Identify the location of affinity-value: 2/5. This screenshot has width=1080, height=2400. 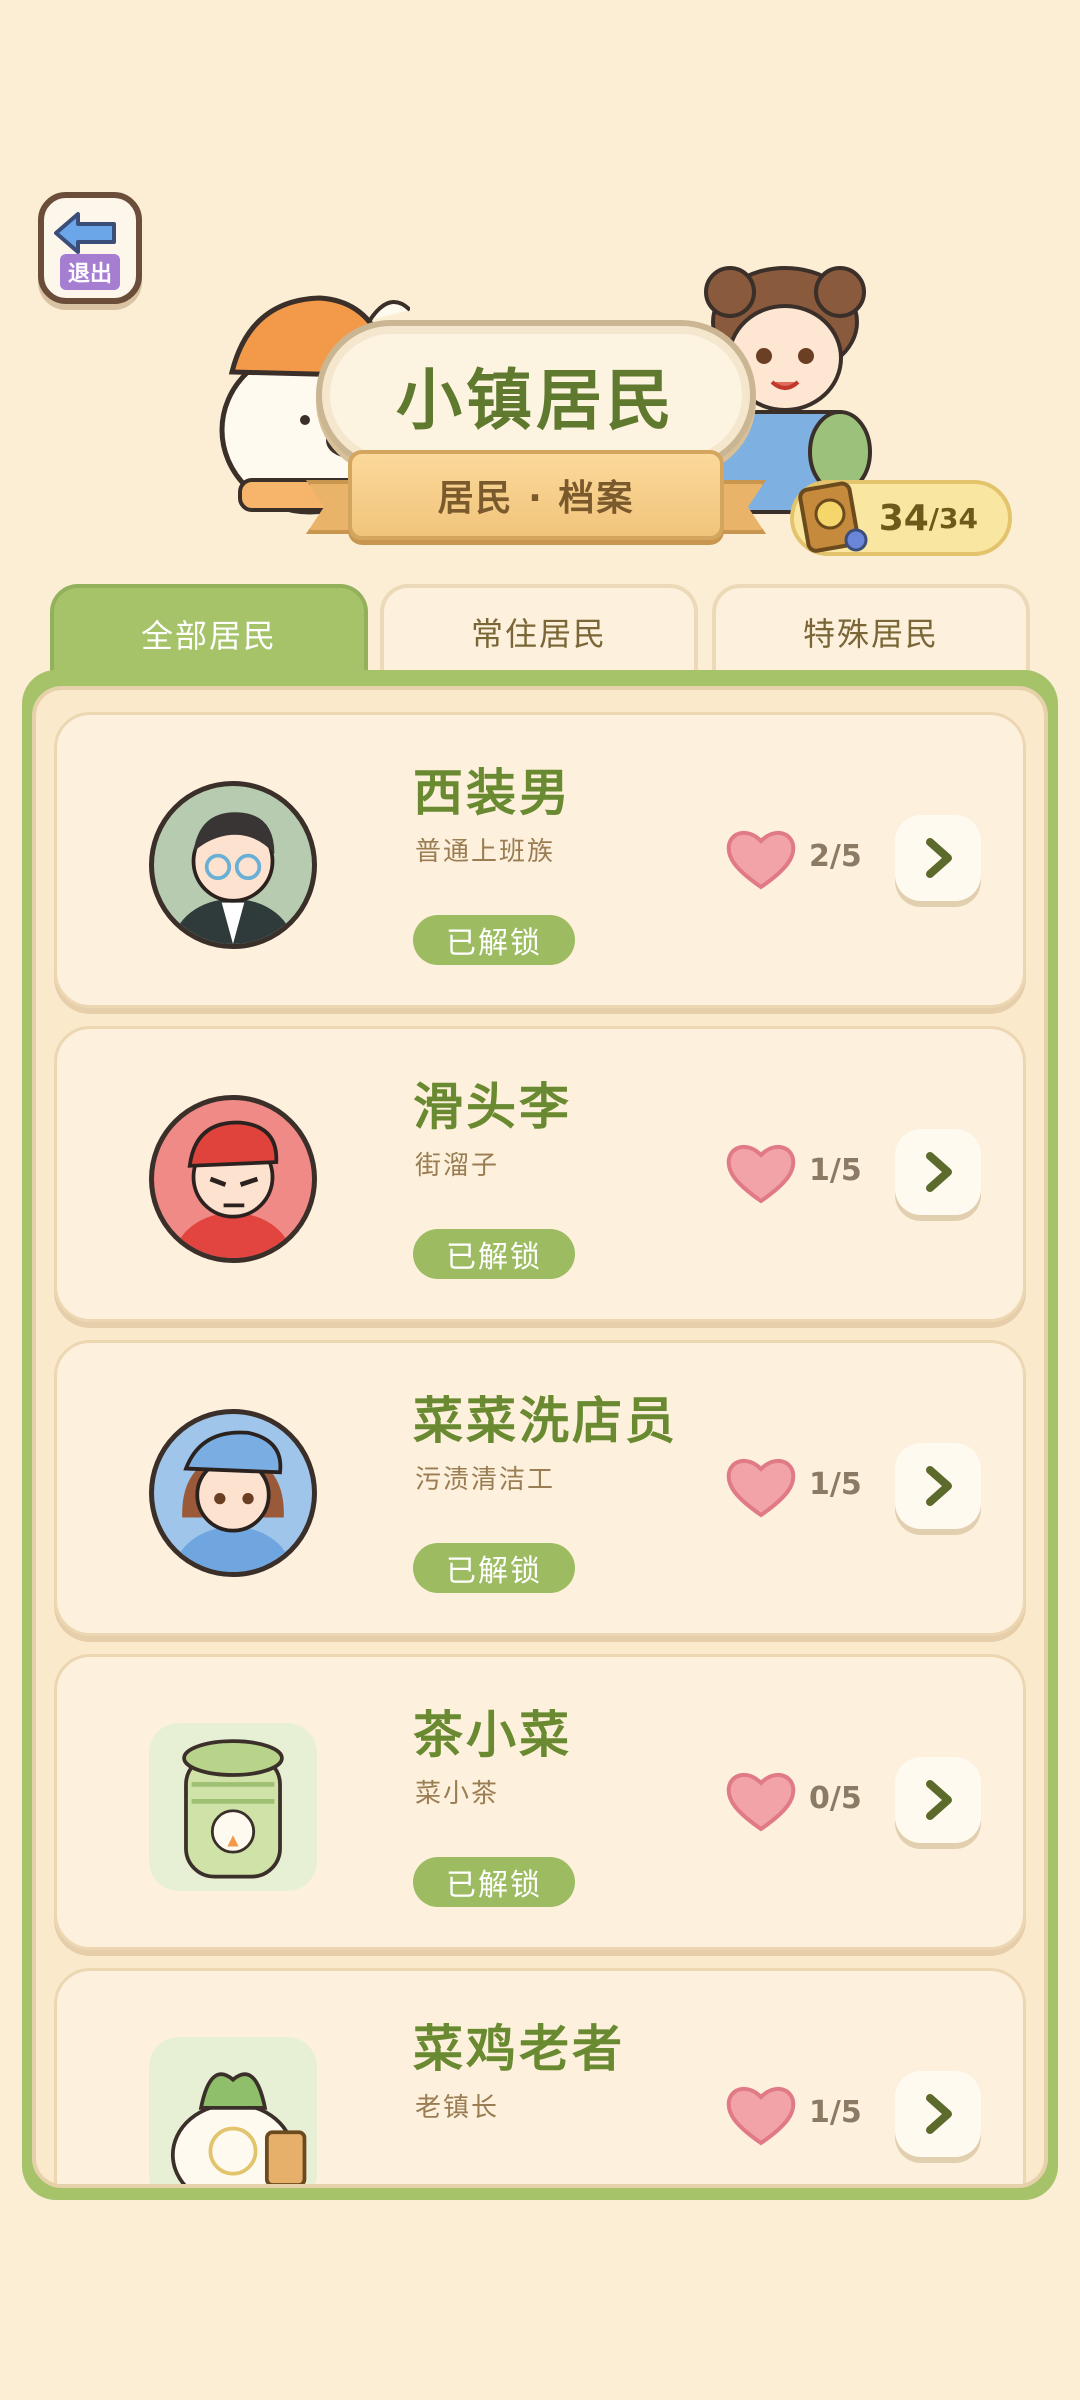
(835, 856).